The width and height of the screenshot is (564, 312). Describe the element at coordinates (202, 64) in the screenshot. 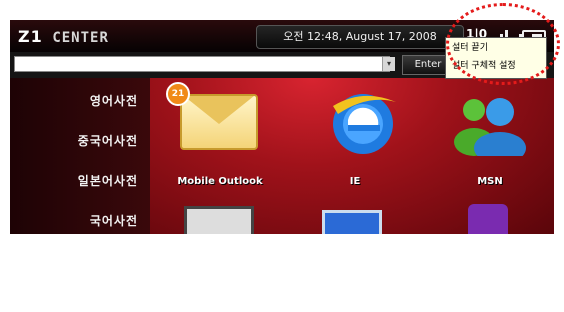

I see `address-input` at that location.